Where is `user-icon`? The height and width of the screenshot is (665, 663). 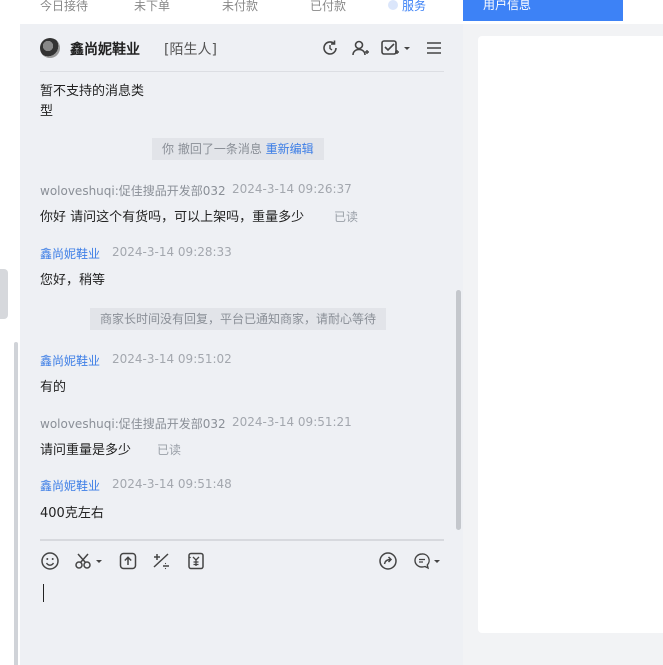 user-icon is located at coordinates (360, 48).